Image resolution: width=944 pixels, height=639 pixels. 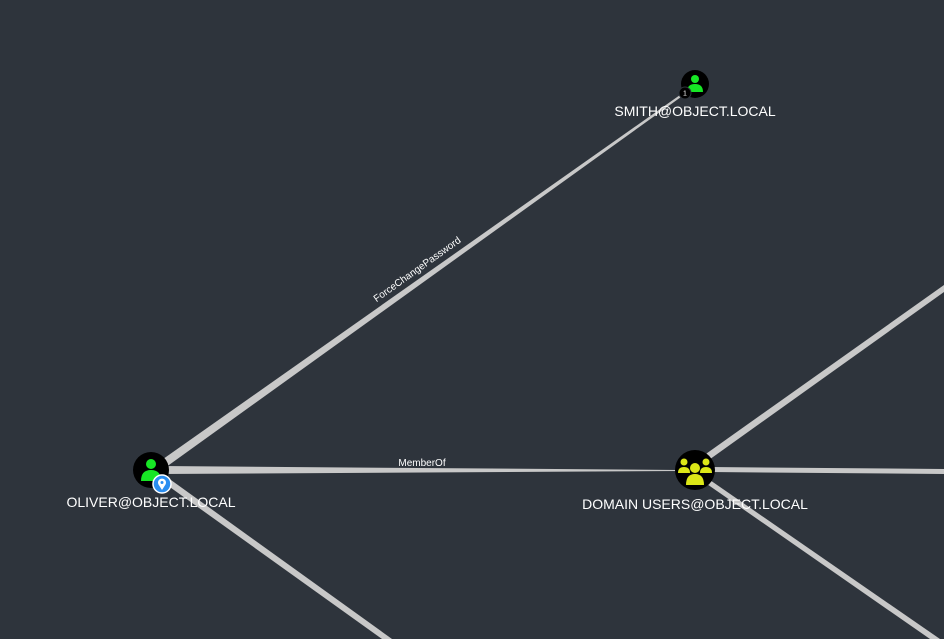 I want to click on node-label-oliver: OLIVER@OBJECT.LOCAL, so click(x=150, y=502).